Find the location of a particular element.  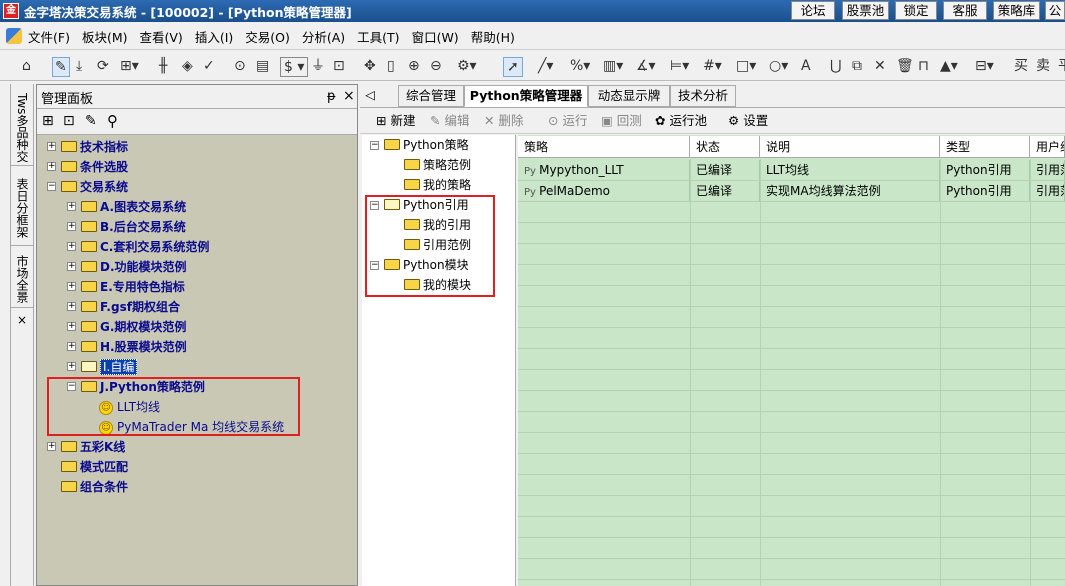

filter-icon: ⏚ is located at coordinates (318, 66).